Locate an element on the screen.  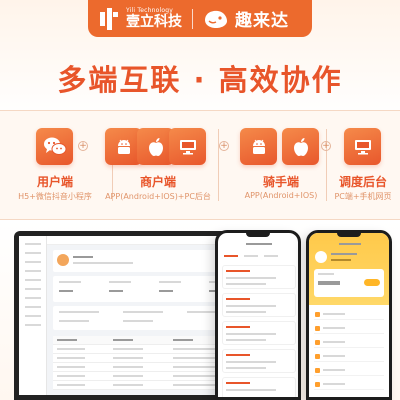
phone-rider-center is located at coordinates (349, 315).